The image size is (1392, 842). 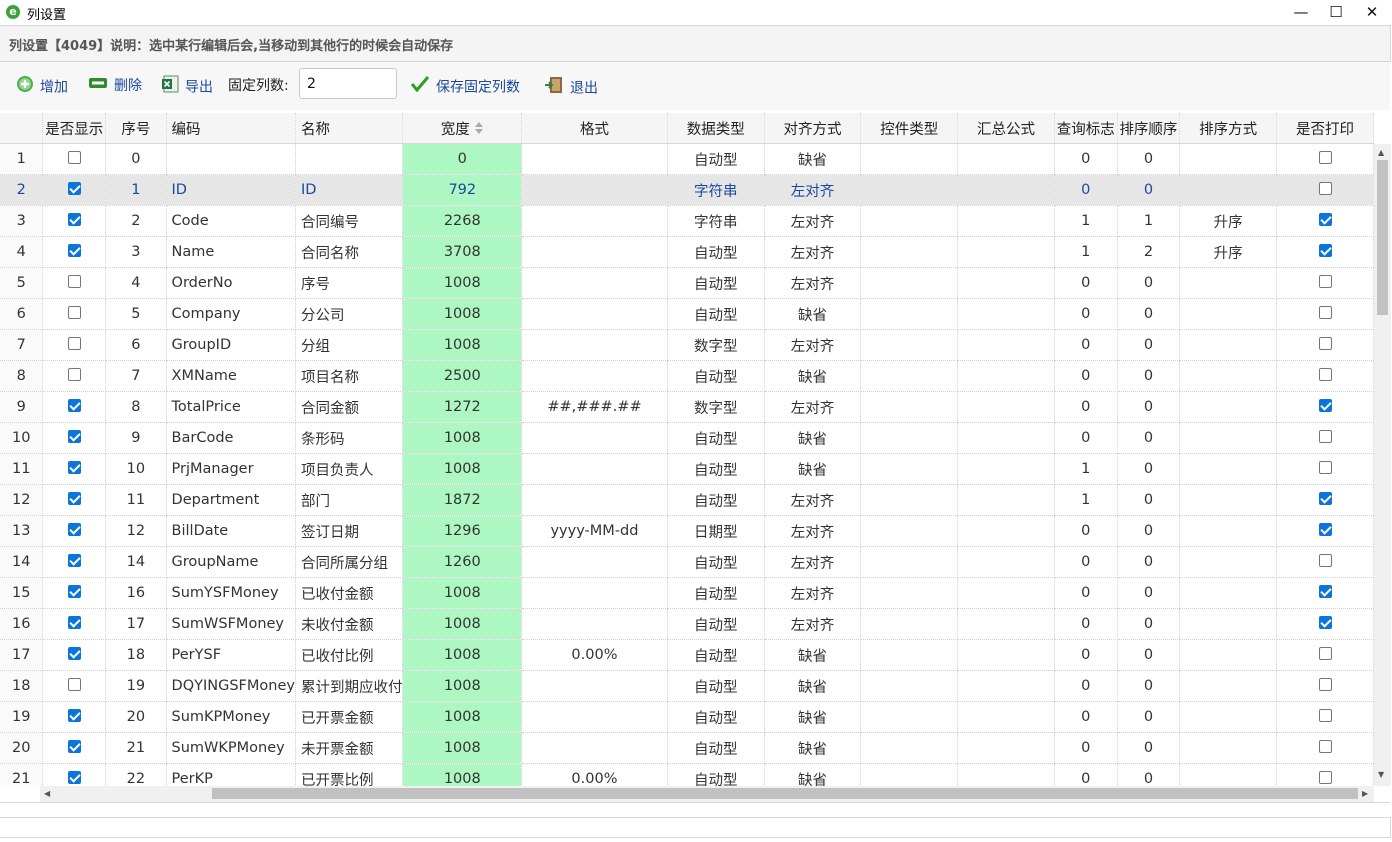 I want to click on table-row: 12 11 Department 部门 1872 自动型 左对齐 1 0, so click(x=687, y=500).